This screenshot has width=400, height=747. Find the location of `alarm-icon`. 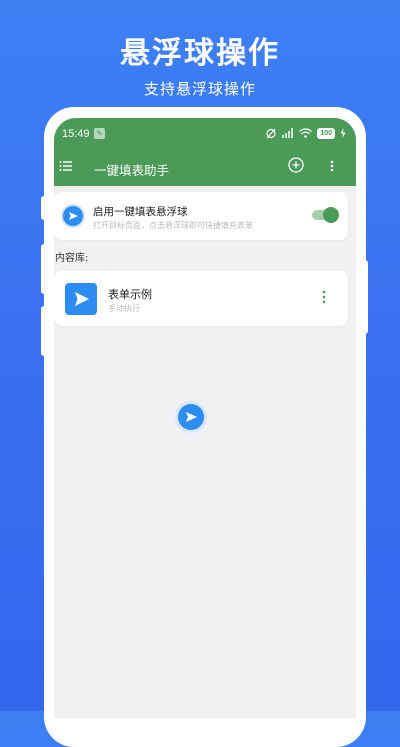

alarm-icon is located at coordinates (271, 133).